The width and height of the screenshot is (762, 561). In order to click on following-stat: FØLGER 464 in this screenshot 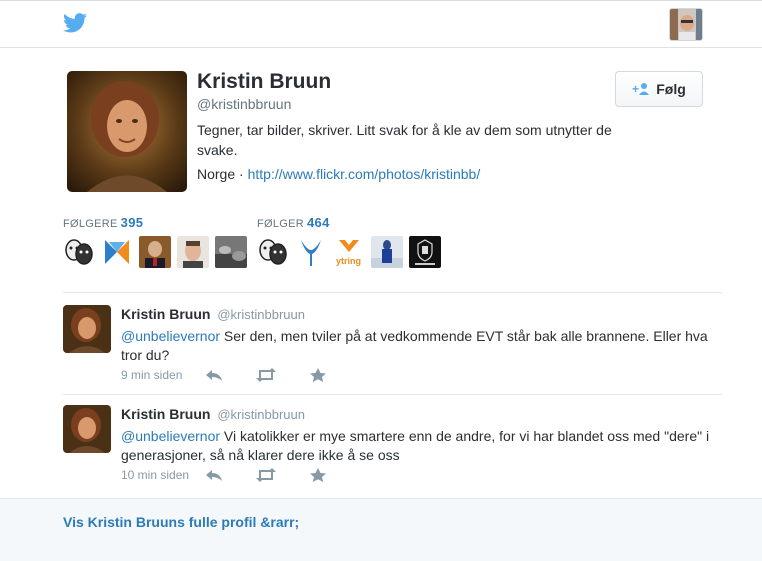, I will do `click(293, 222)`.